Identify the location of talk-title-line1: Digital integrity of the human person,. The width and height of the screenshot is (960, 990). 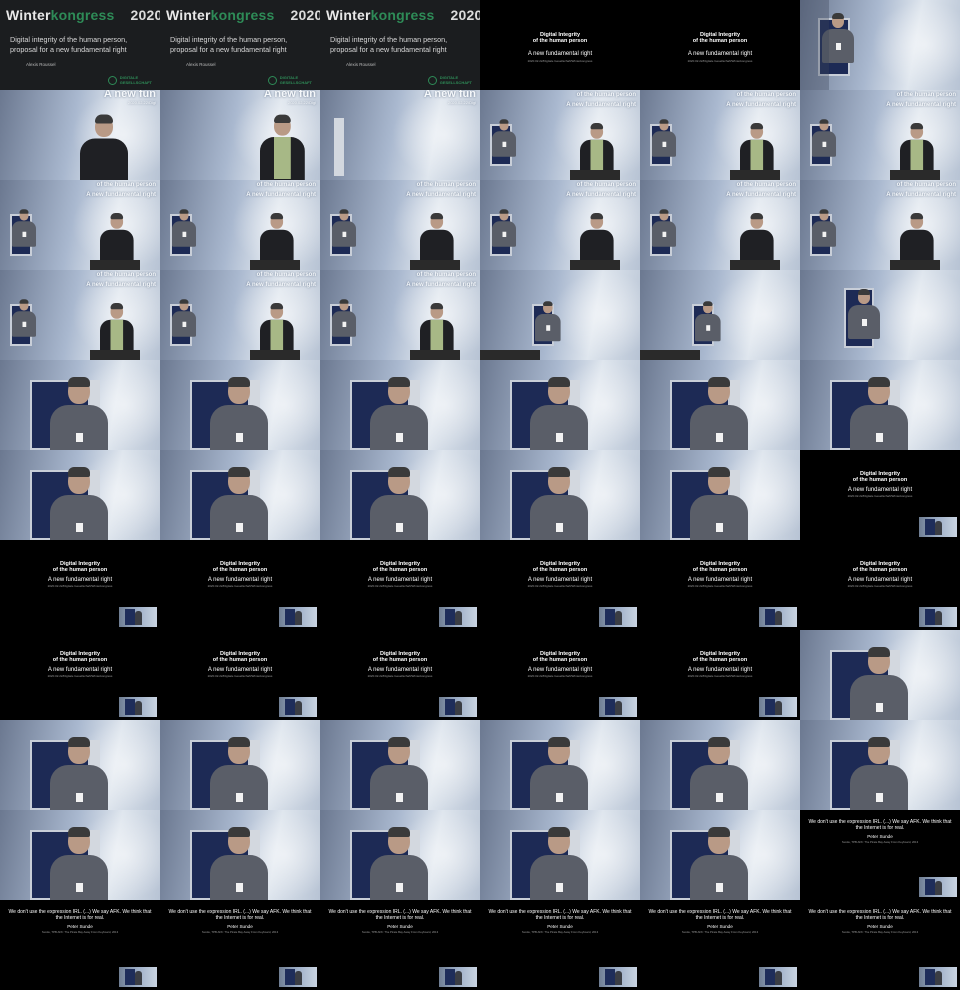
(229, 39).